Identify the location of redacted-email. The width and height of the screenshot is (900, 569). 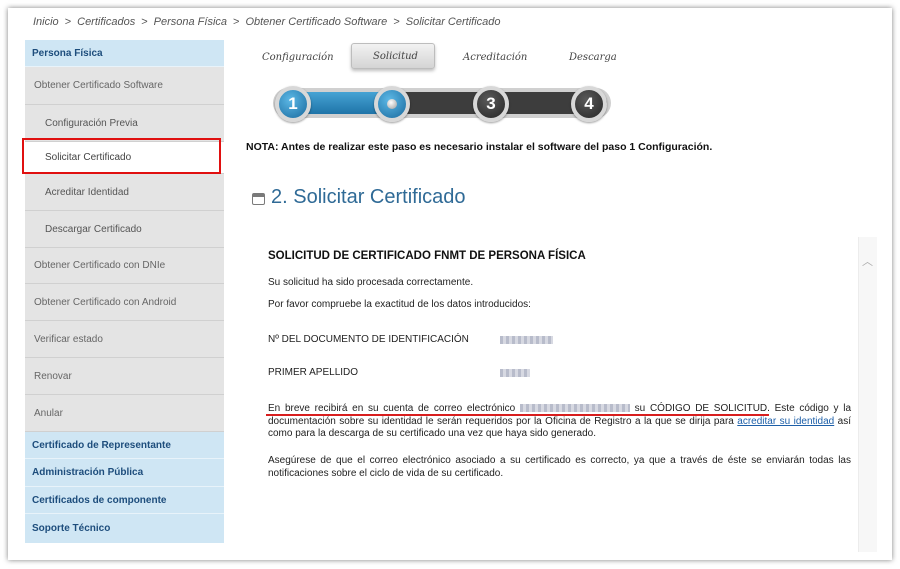
(574, 408).